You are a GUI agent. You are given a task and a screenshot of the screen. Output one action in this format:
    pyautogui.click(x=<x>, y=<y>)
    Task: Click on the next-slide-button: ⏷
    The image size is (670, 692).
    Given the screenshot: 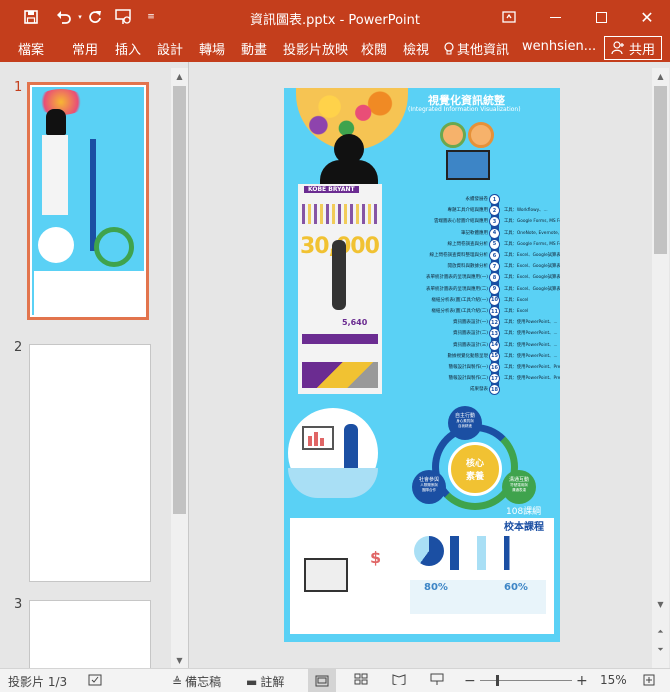 What is the action you would take?
    pyautogui.click(x=660, y=650)
    